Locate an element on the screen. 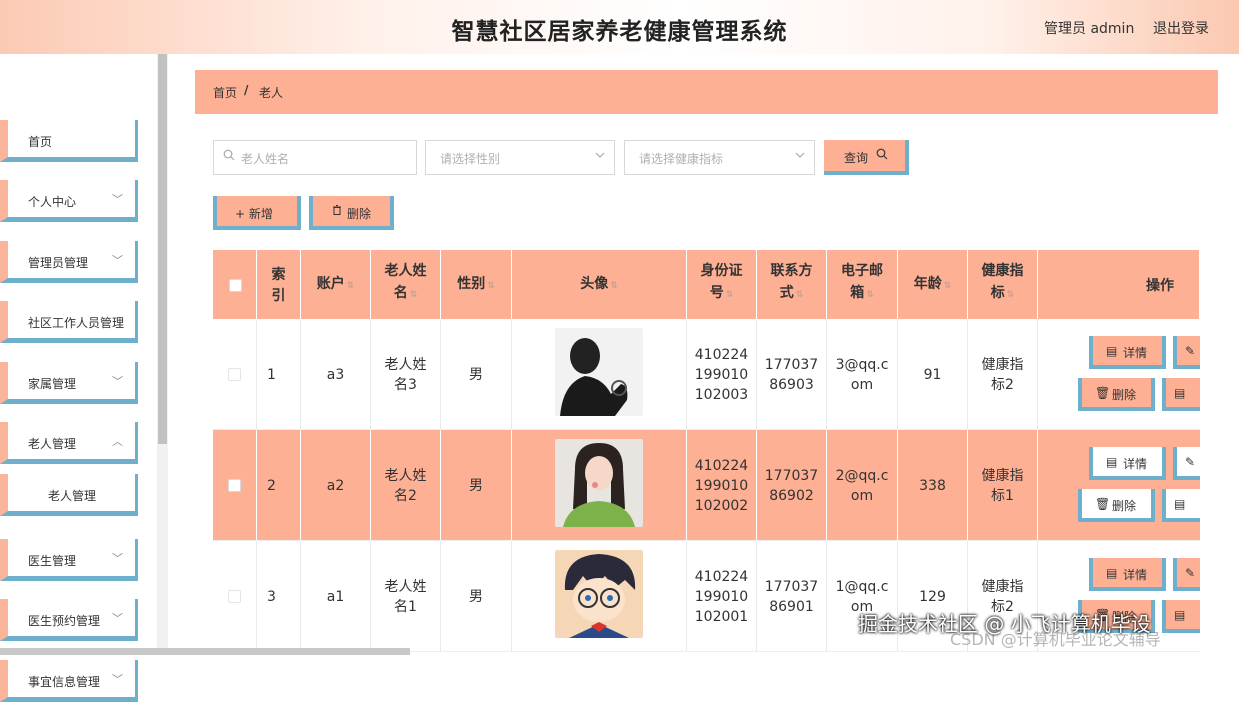 This screenshot has height=702, width=1239. row-account: a3 is located at coordinates (335, 375).